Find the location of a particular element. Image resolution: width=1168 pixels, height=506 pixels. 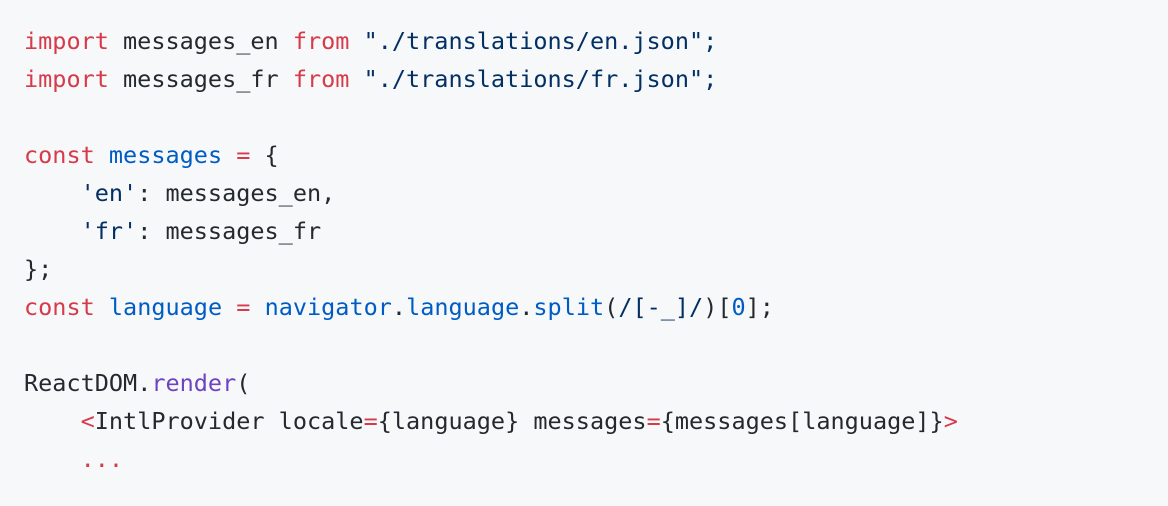

code-line: 'fr': messages_fr is located at coordinates (596, 231).